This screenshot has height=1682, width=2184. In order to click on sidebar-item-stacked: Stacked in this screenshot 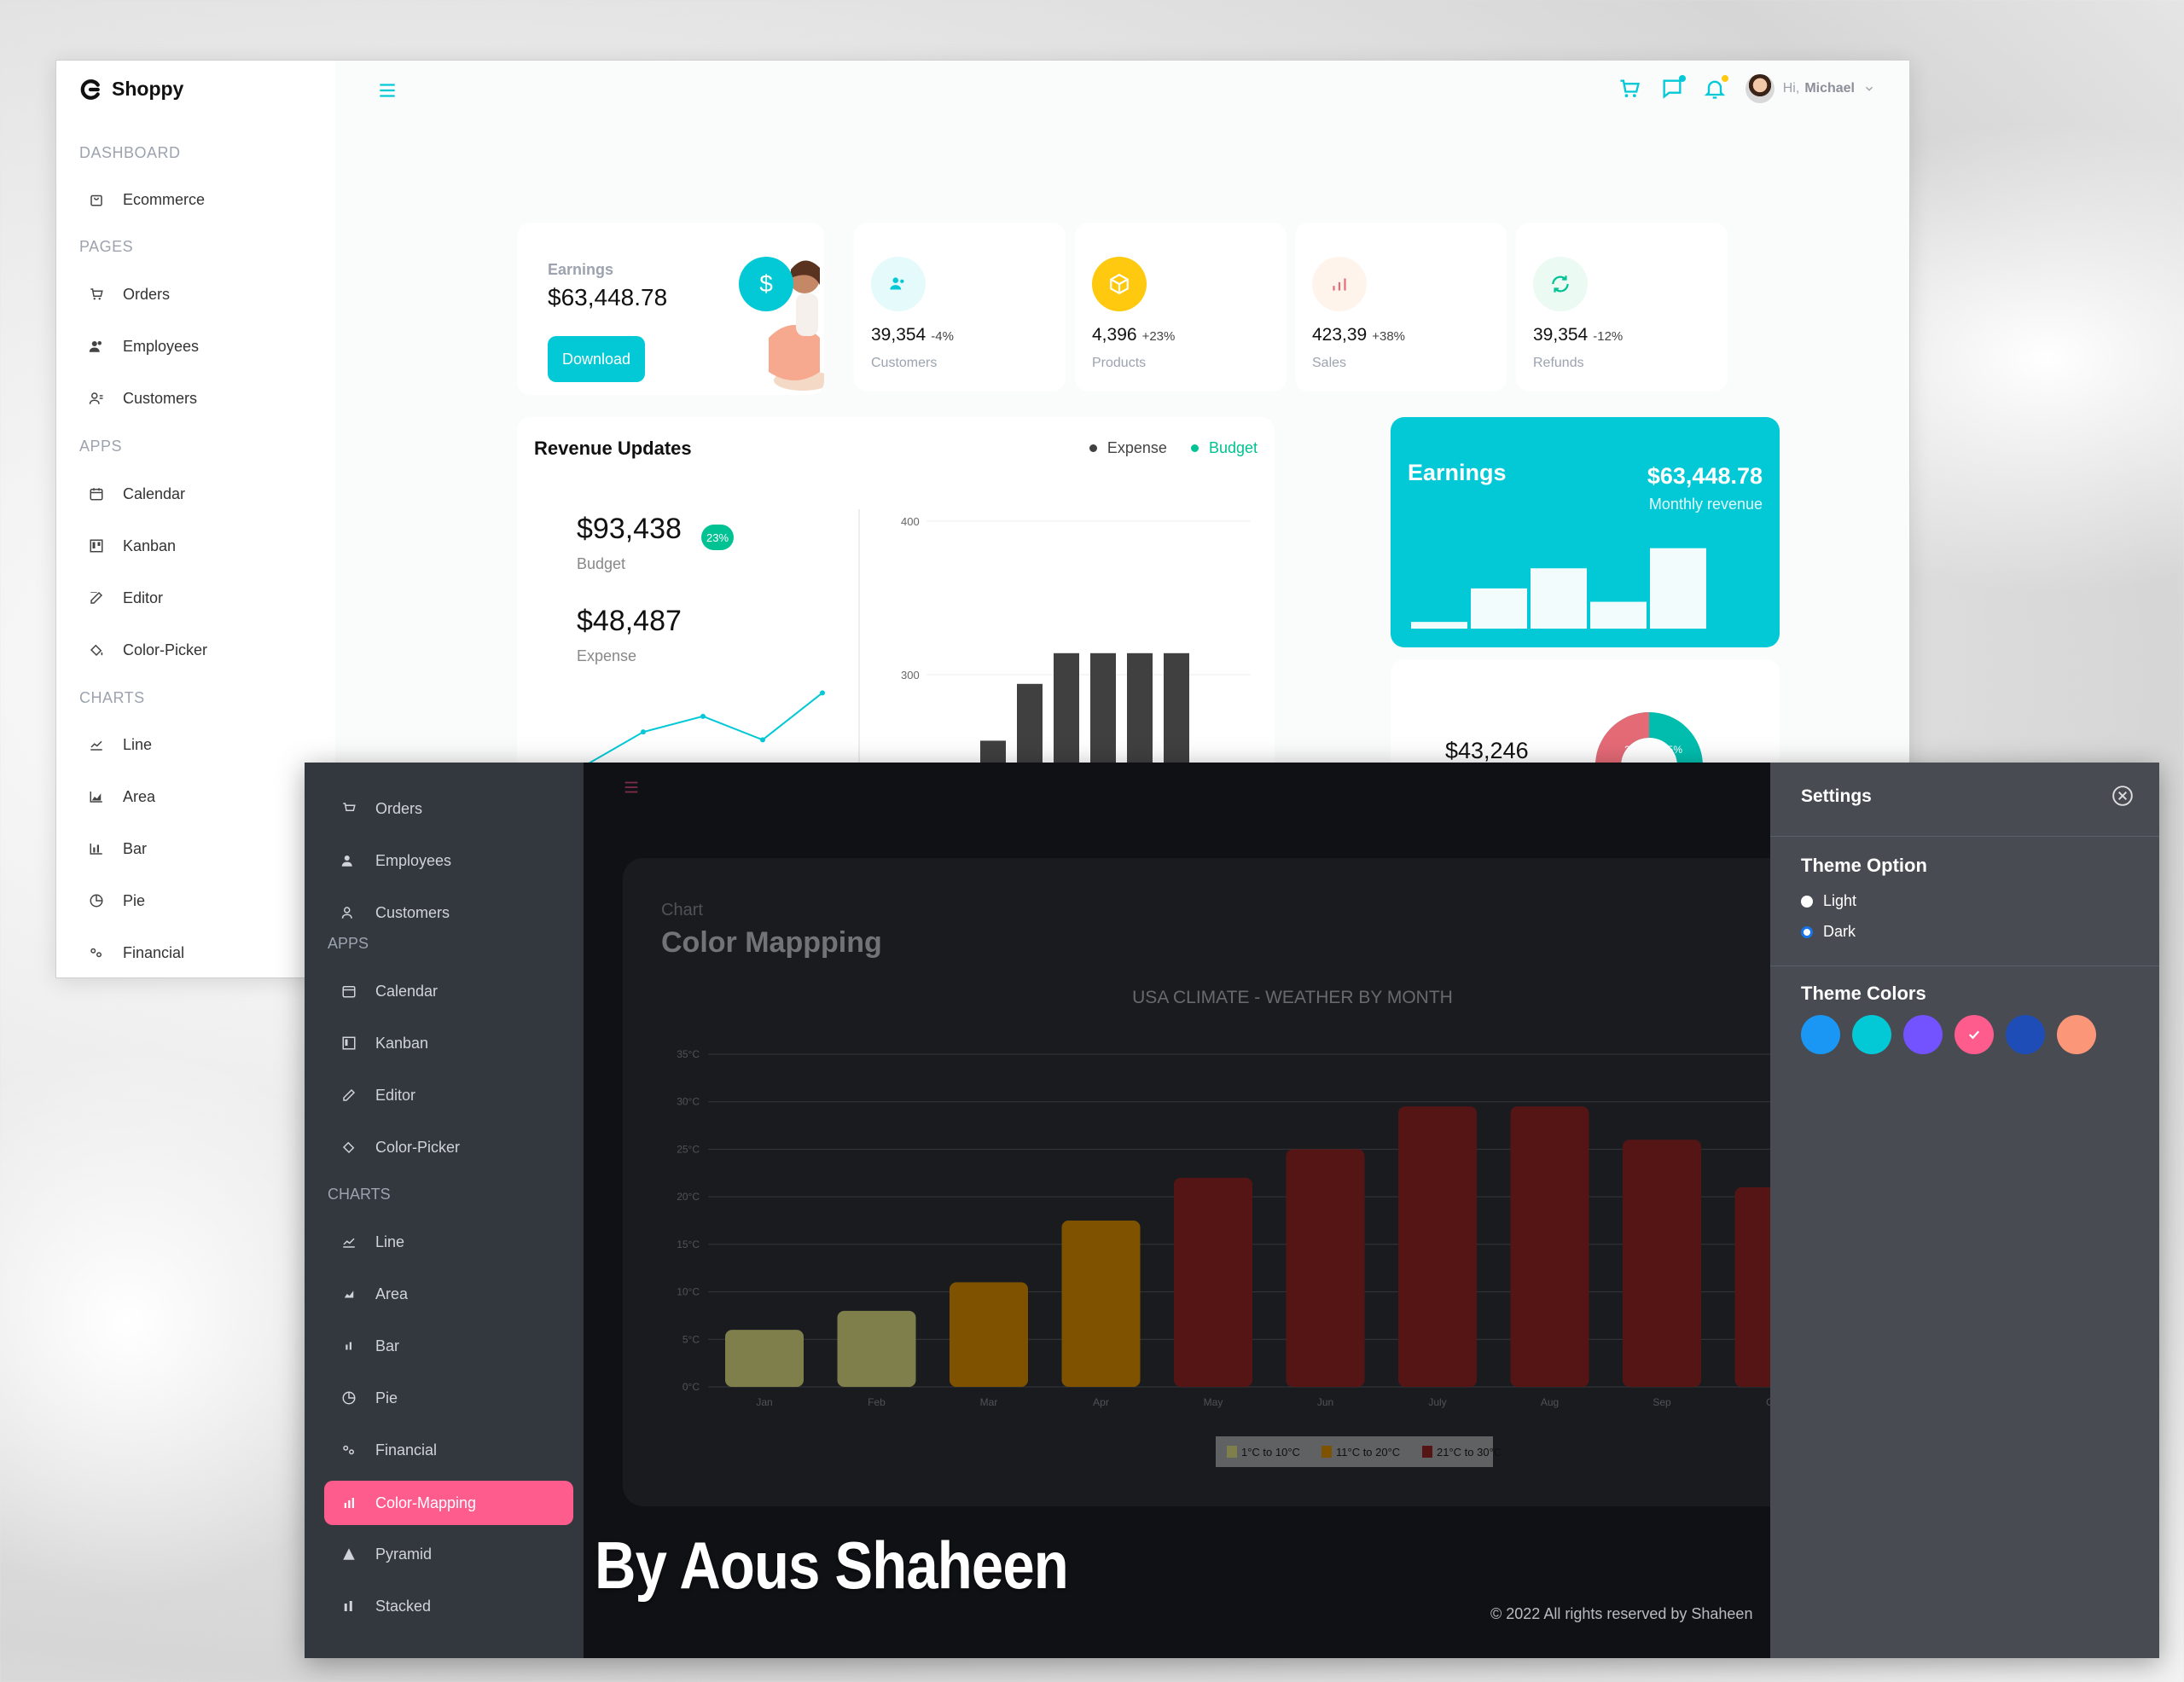, I will do `click(454, 1606)`.